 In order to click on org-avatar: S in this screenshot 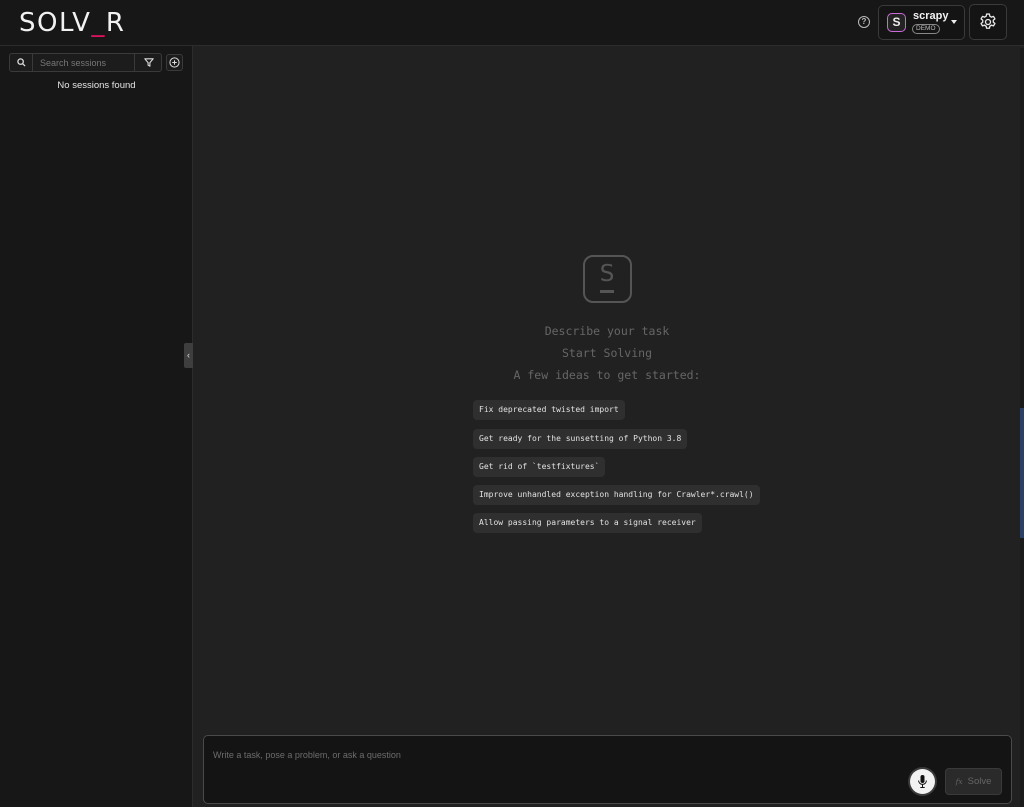, I will do `click(896, 22)`.